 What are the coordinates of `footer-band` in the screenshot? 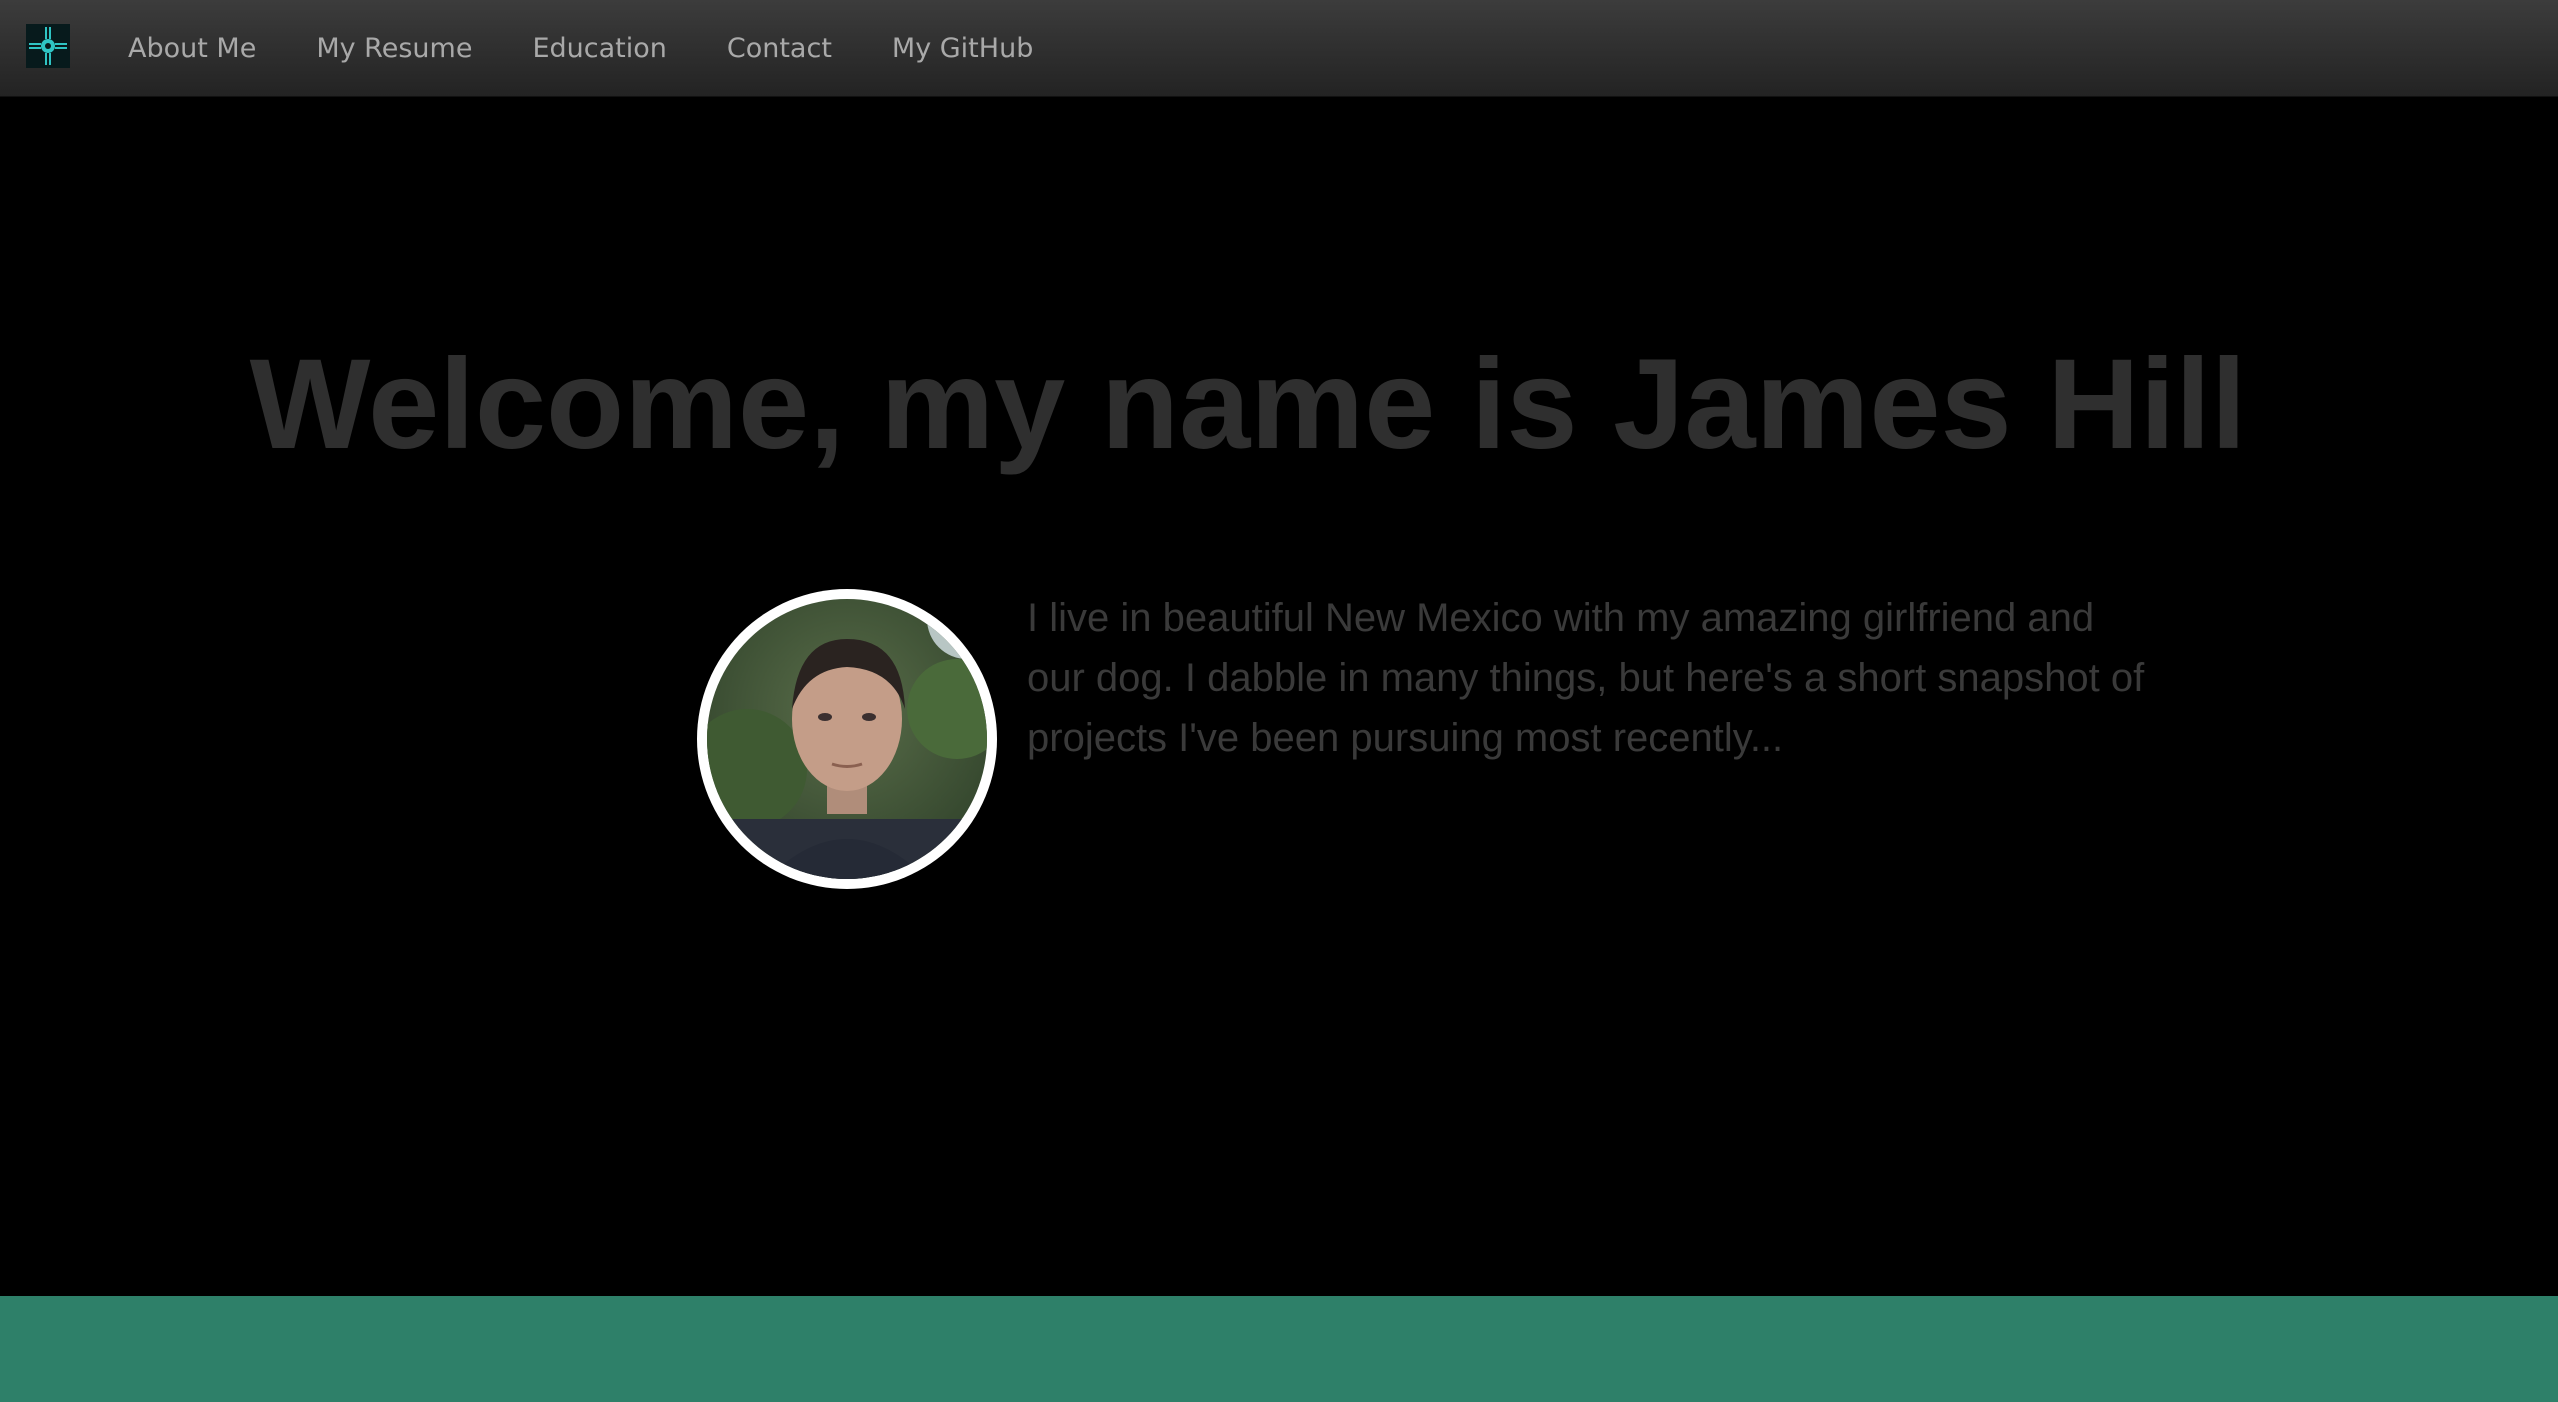 It's located at (1279, 1349).